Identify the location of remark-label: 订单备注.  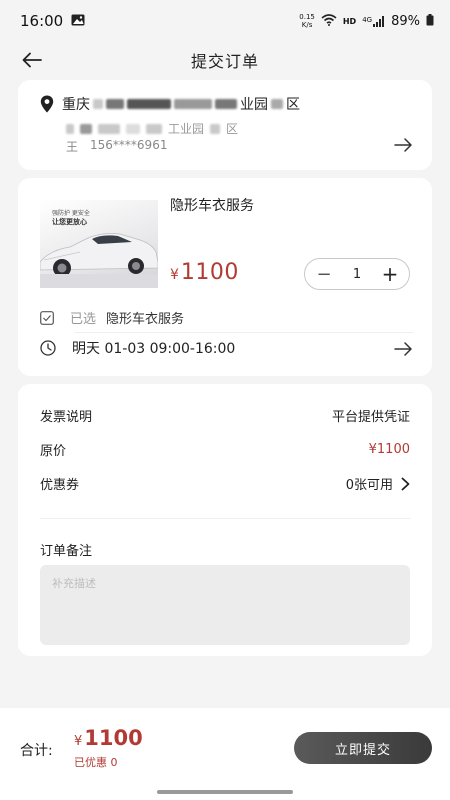
(66, 551).